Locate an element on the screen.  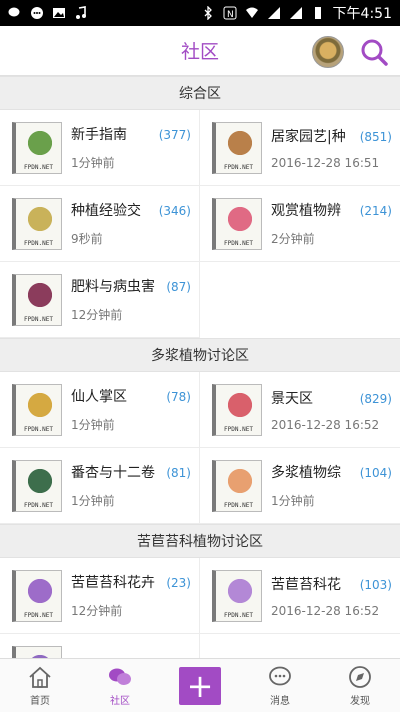
tab-discover: 发现 is located at coordinates (360, 685).